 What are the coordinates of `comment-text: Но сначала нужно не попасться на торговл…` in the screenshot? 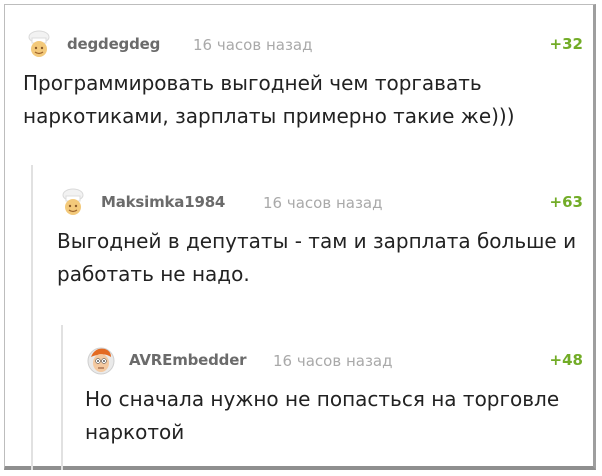 It's located at (322, 415).